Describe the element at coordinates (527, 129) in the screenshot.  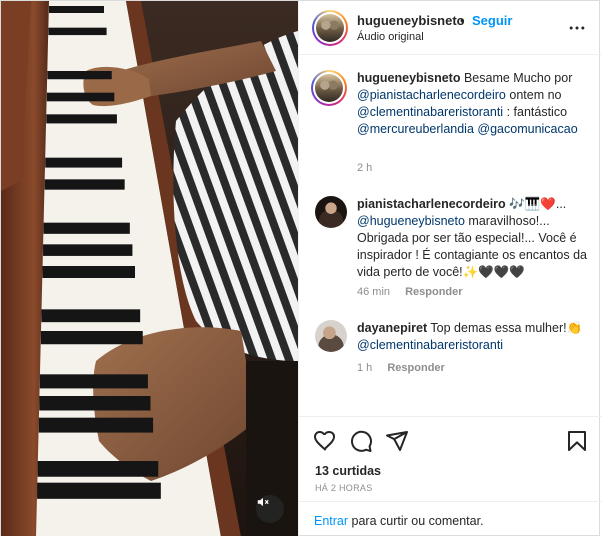
I see `caption-mention-4: @gacomunicacao` at that location.